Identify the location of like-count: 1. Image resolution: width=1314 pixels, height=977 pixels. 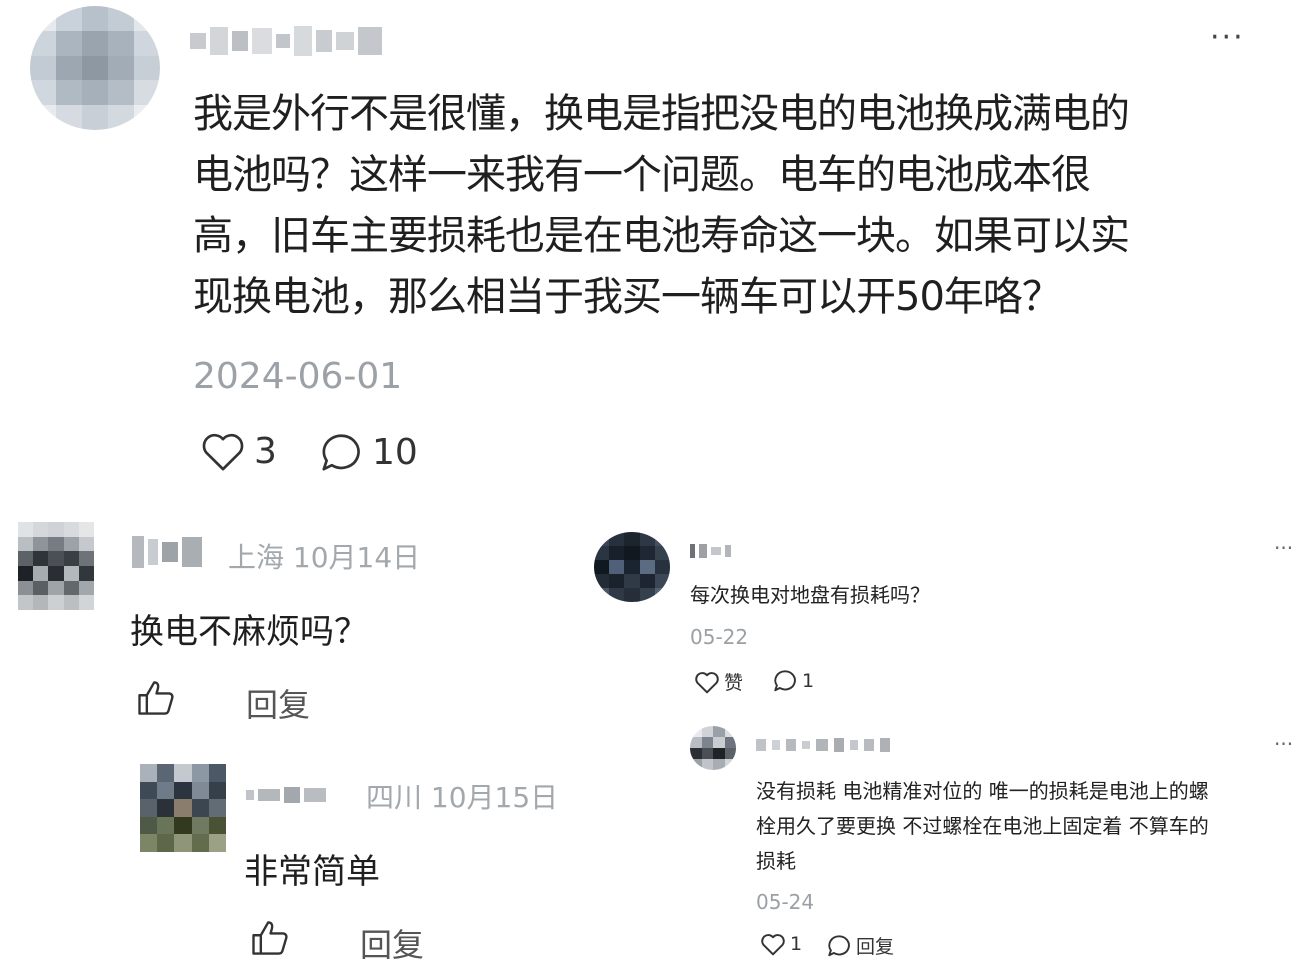
(796, 944).